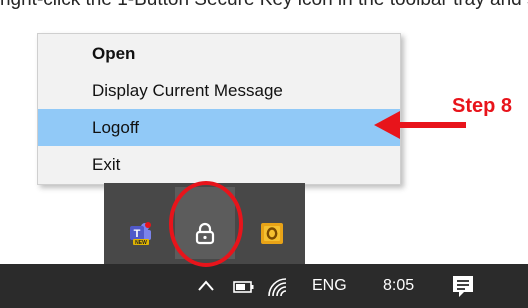 This screenshot has height=308, width=528. Describe the element at coordinates (206, 286) in the screenshot. I see `chevron-up-icon` at that location.